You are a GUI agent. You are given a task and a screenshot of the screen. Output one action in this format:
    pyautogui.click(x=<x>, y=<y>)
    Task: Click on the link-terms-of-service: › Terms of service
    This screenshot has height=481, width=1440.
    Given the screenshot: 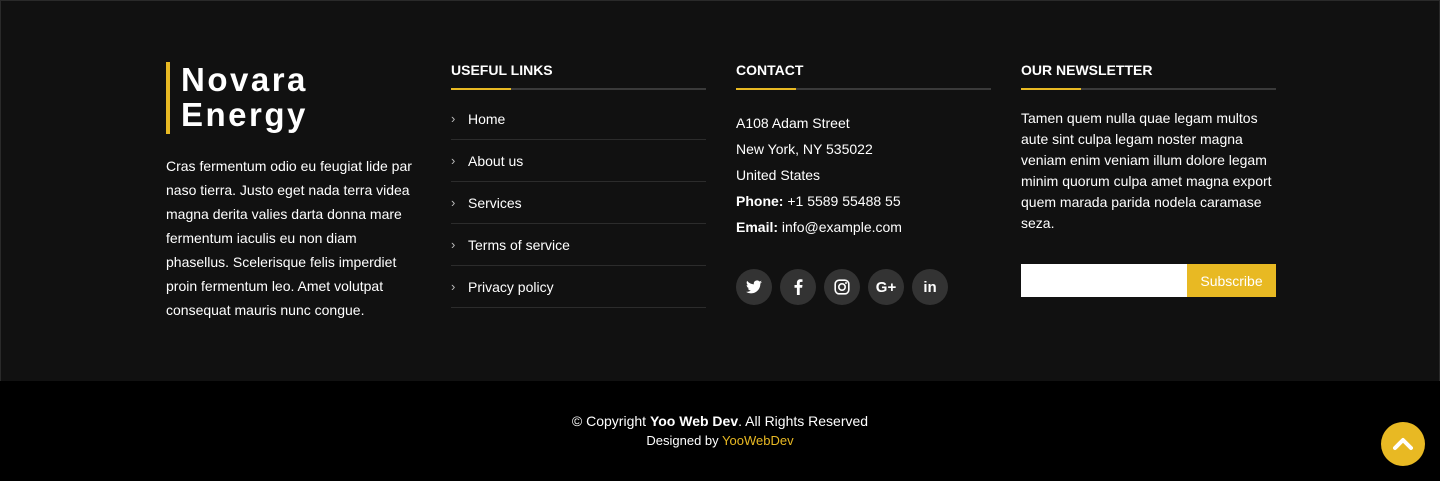 What is the action you would take?
    pyautogui.click(x=578, y=245)
    